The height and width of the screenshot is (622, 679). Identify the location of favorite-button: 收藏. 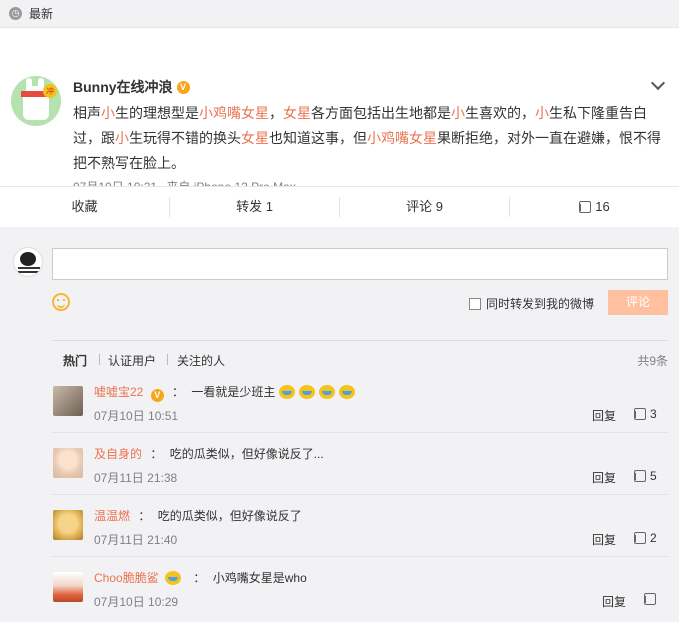
(85, 206).